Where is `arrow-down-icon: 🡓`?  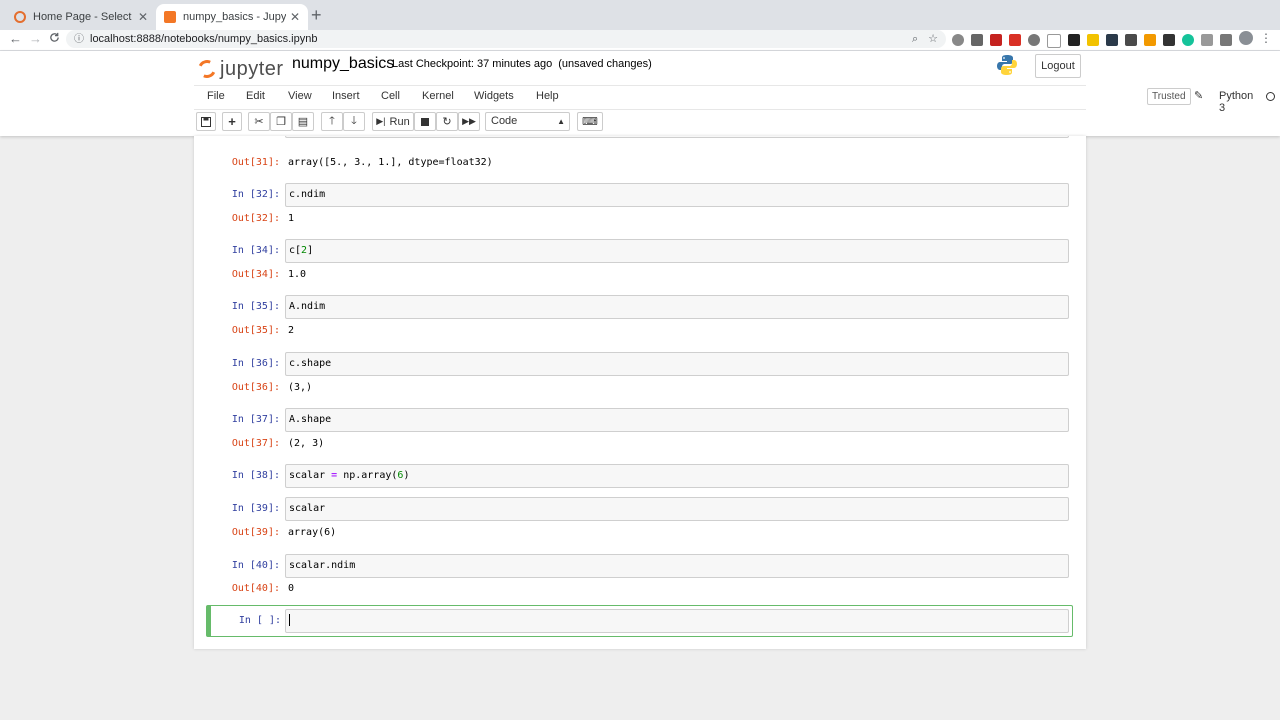 arrow-down-icon: 🡓 is located at coordinates (354, 121).